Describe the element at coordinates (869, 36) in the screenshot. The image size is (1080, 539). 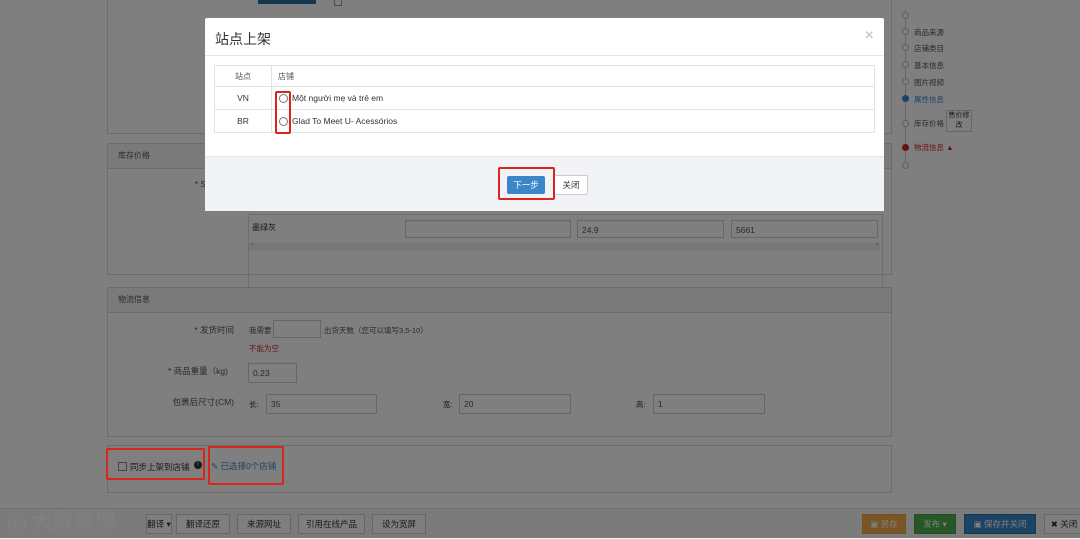
I see `modal-close-icon: ×` at that location.